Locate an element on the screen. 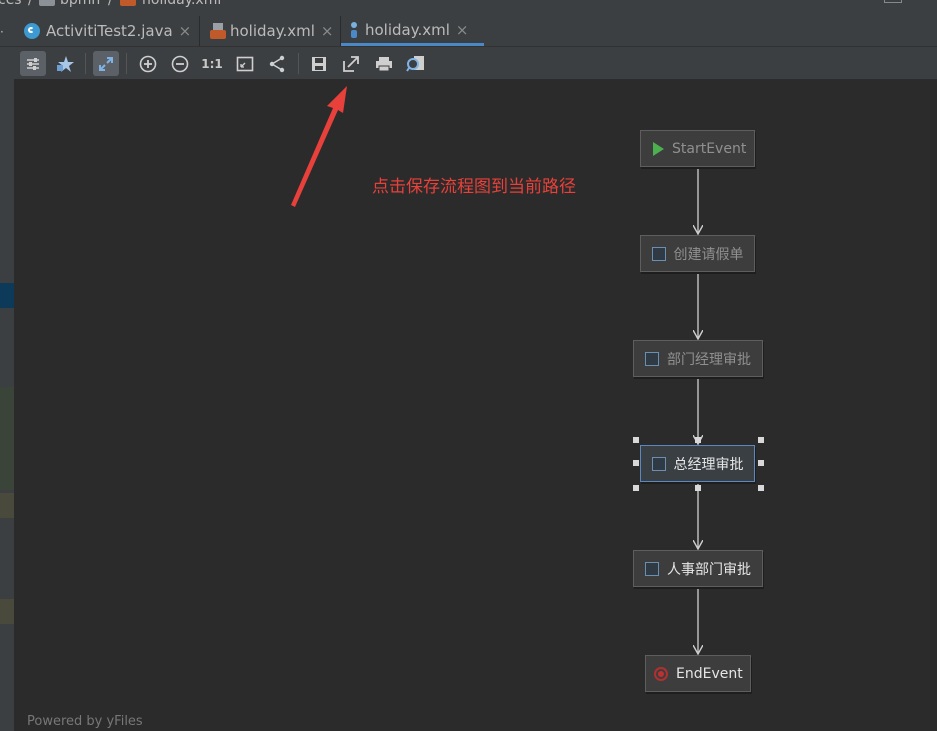 The image size is (937, 731). play-icon is located at coordinates (658, 148).